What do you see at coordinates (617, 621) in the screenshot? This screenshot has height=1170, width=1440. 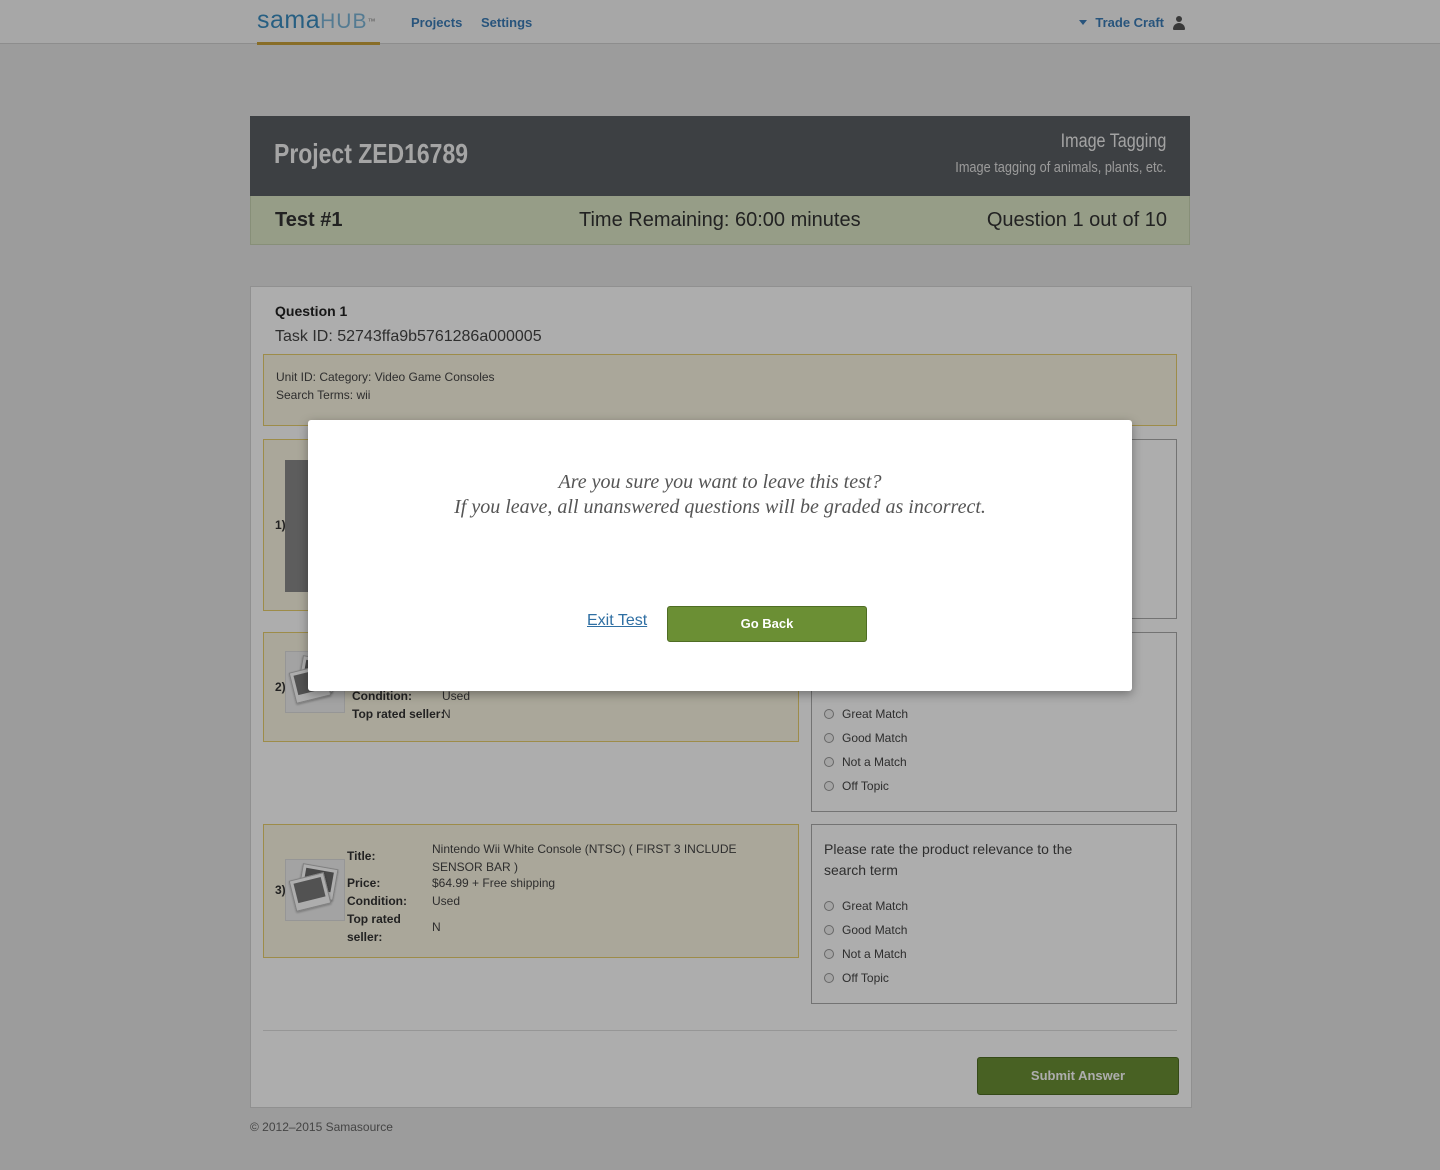 I see `exit-test-link: Exit Test` at bounding box center [617, 621].